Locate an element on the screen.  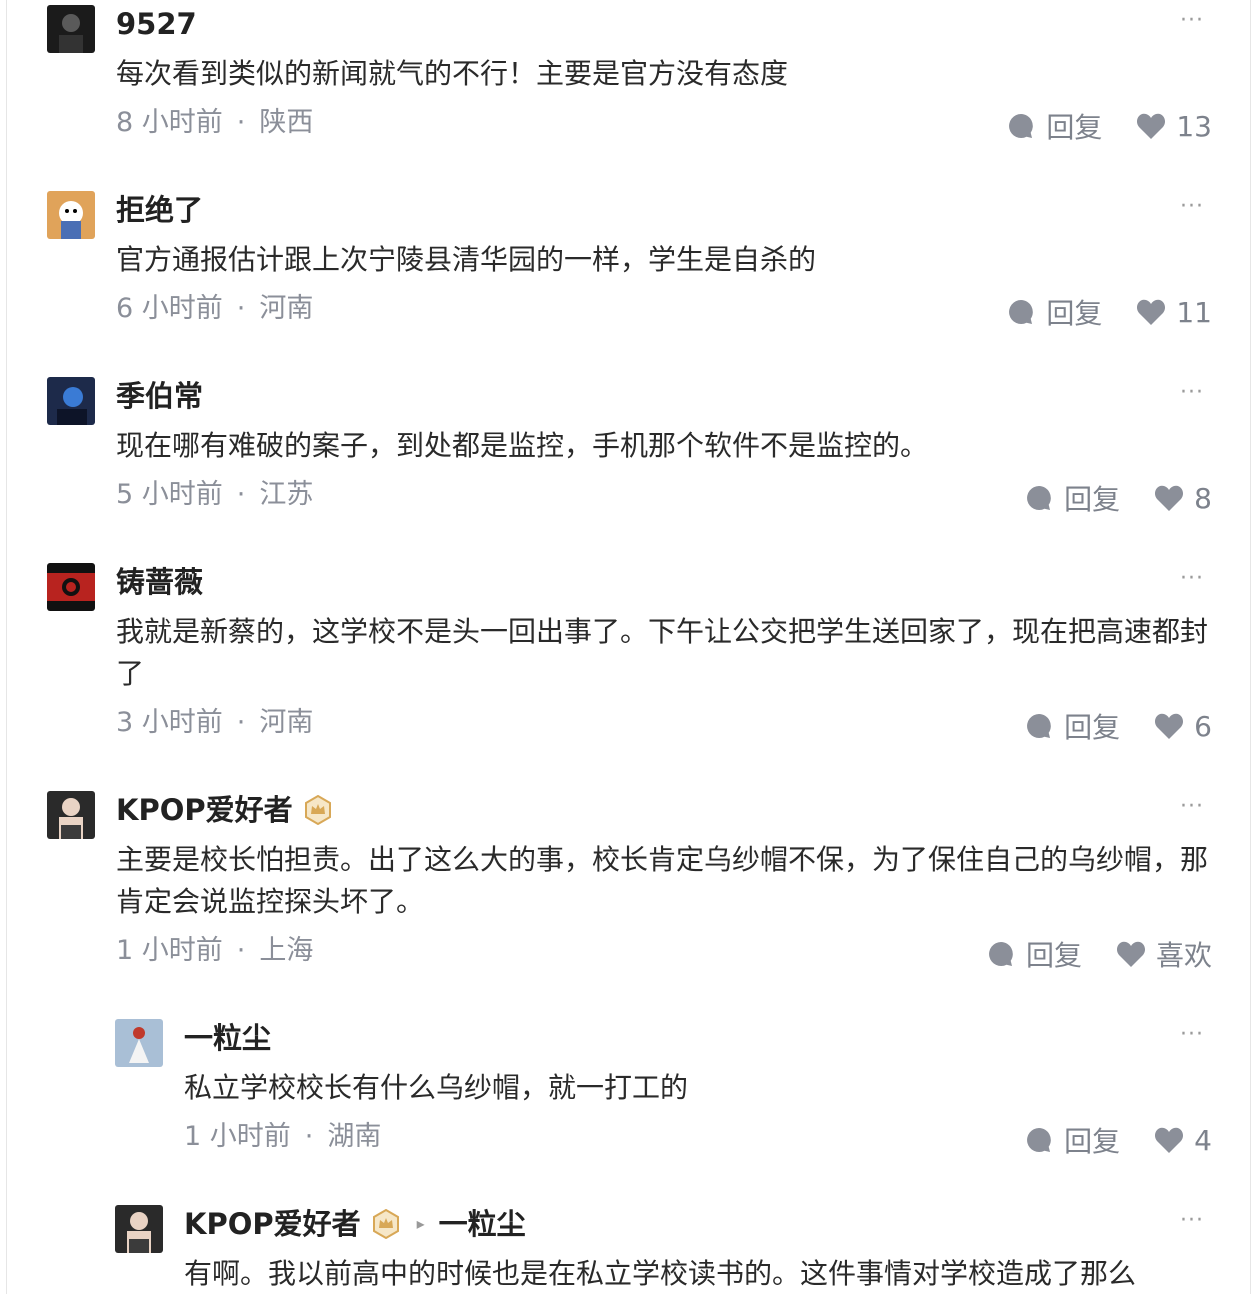
comment-text: 有啊。我以前高中的时候也是在私立学校读书的。这件事情对学校造成了那么 is located at coordinates (660, 1273).